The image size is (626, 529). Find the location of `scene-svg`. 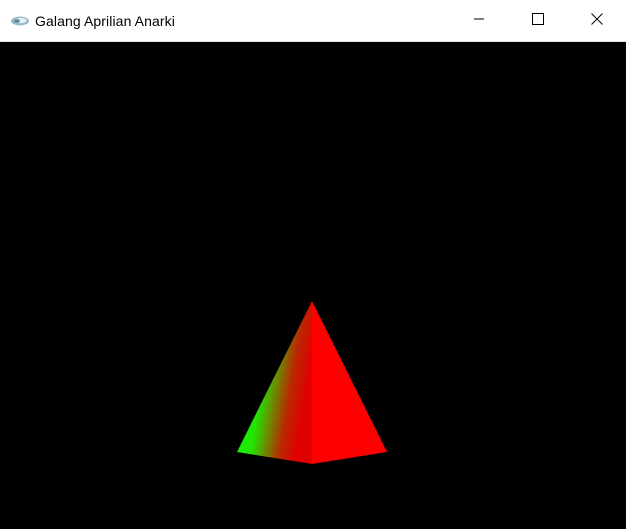

scene-svg is located at coordinates (312, 382).